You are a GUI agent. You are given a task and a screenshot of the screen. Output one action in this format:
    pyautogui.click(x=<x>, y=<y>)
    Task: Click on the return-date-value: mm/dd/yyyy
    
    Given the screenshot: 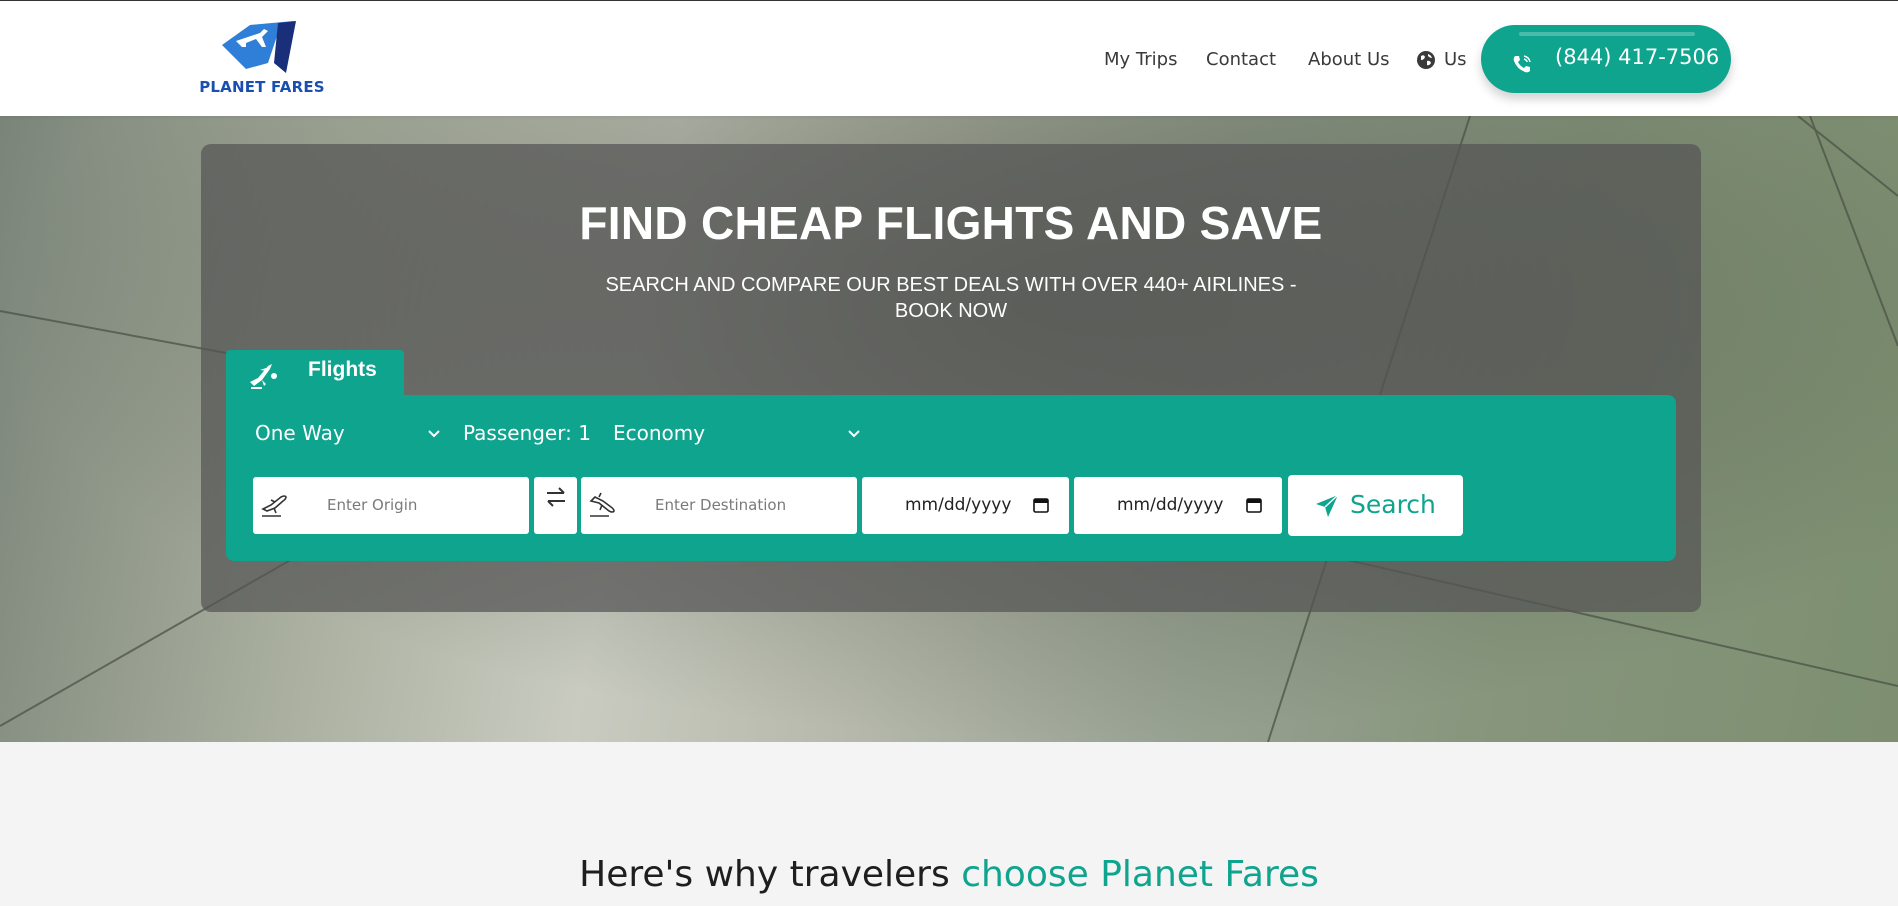 What is the action you would take?
    pyautogui.click(x=1170, y=505)
    